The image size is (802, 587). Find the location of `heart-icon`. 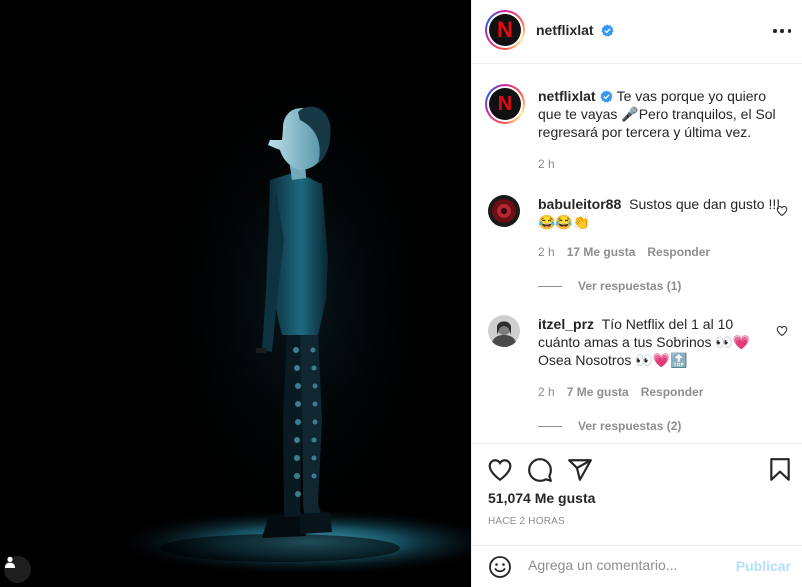

heart-icon is located at coordinates (500, 470).